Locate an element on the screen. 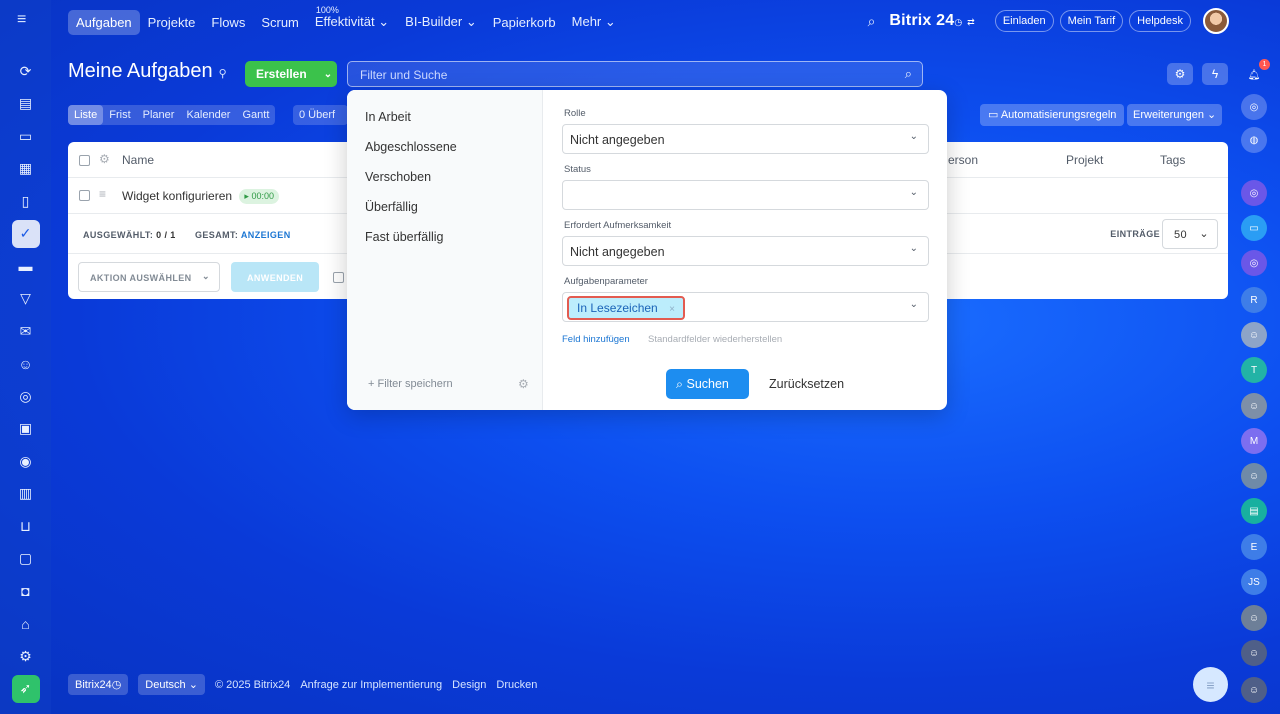 The height and width of the screenshot is (714, 1280). nav-bi-builder: BI-Builder ⌄ is located at coordinates (441, 22).